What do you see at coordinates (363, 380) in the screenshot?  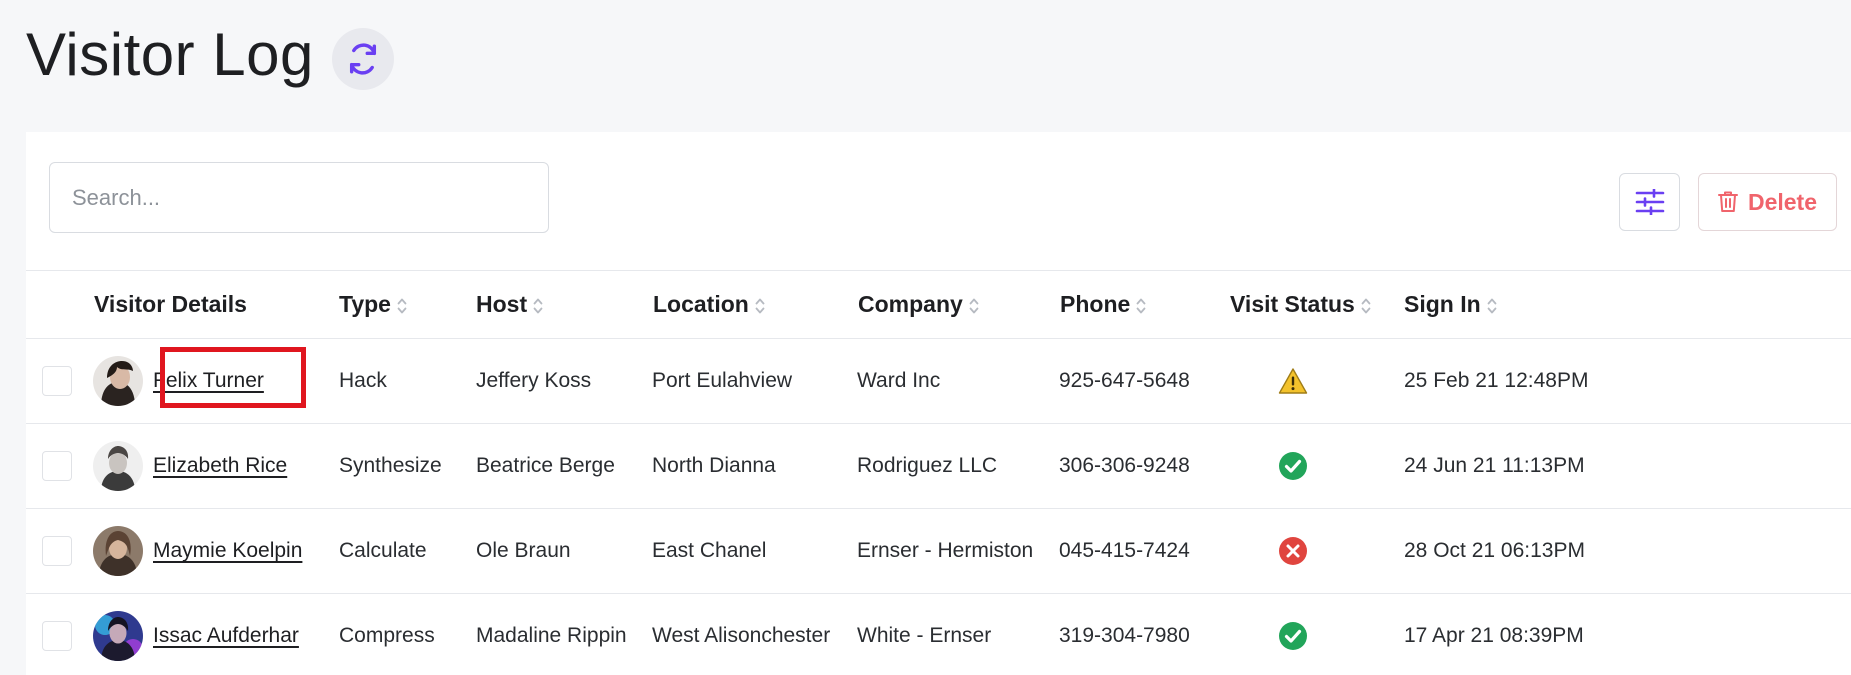 I see `visitor-type: Hack` at bounding box center [363, 380].